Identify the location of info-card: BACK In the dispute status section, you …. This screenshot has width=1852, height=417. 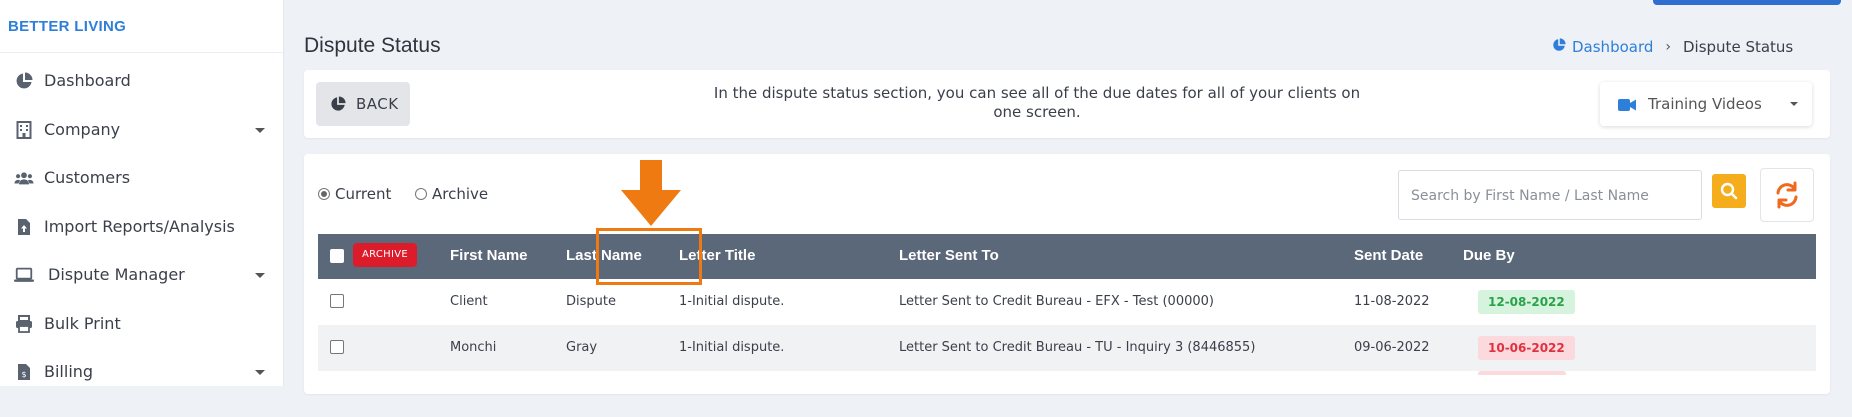
(1067, 104).